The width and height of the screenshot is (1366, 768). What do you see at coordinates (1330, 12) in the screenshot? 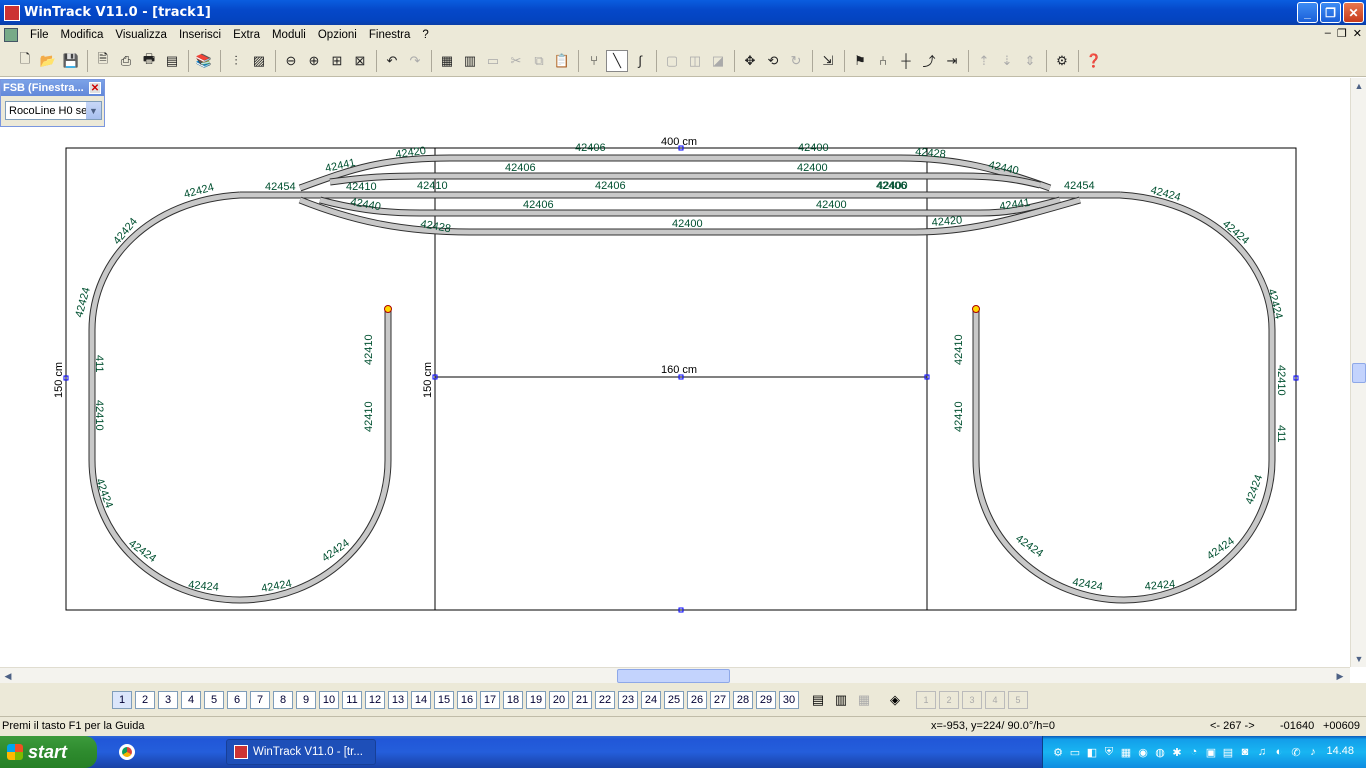
I see `maximize-button: ❐` at bounding box center [1330, 12].